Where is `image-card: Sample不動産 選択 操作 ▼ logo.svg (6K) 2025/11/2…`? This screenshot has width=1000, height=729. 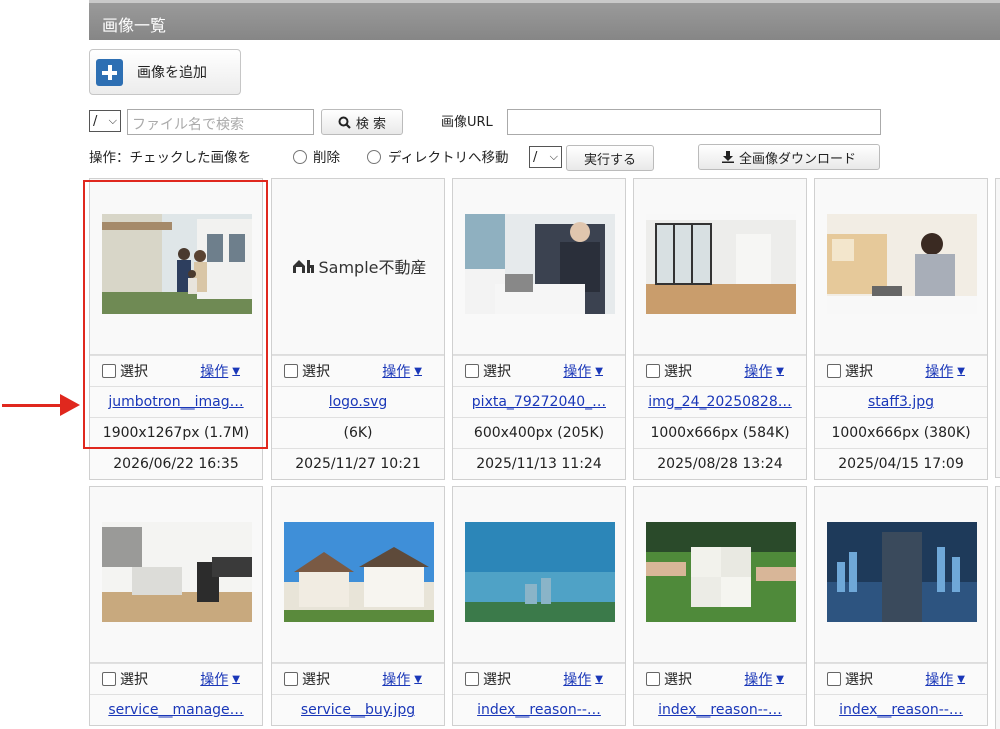 image-card: Sample不動産 選択 操作 ▼ logo.svg (6K) 2025/11/2… is located at coordinates (358, 329).